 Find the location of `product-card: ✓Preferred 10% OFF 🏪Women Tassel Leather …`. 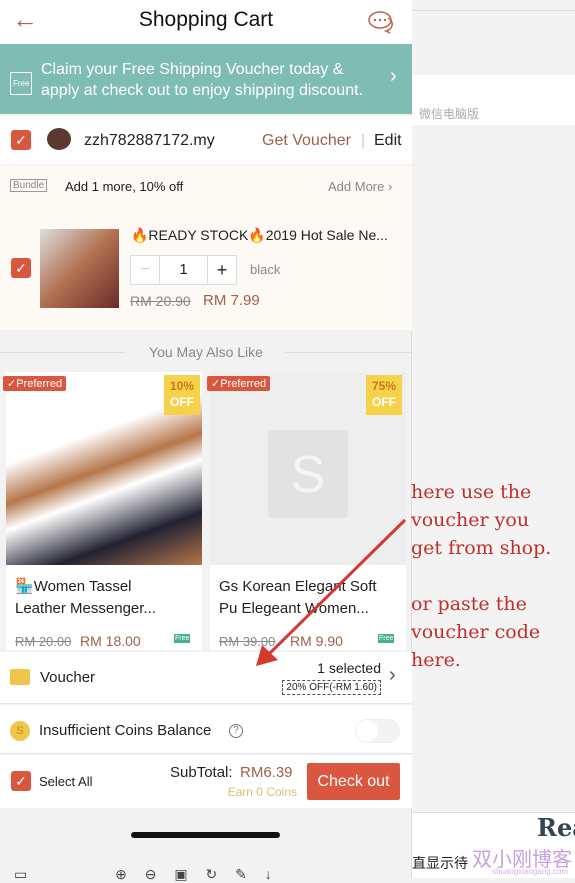

product-card: ✓Preferred 10% OFF 🏪Women Tassel Leather … is located at coordinates (102, 511).